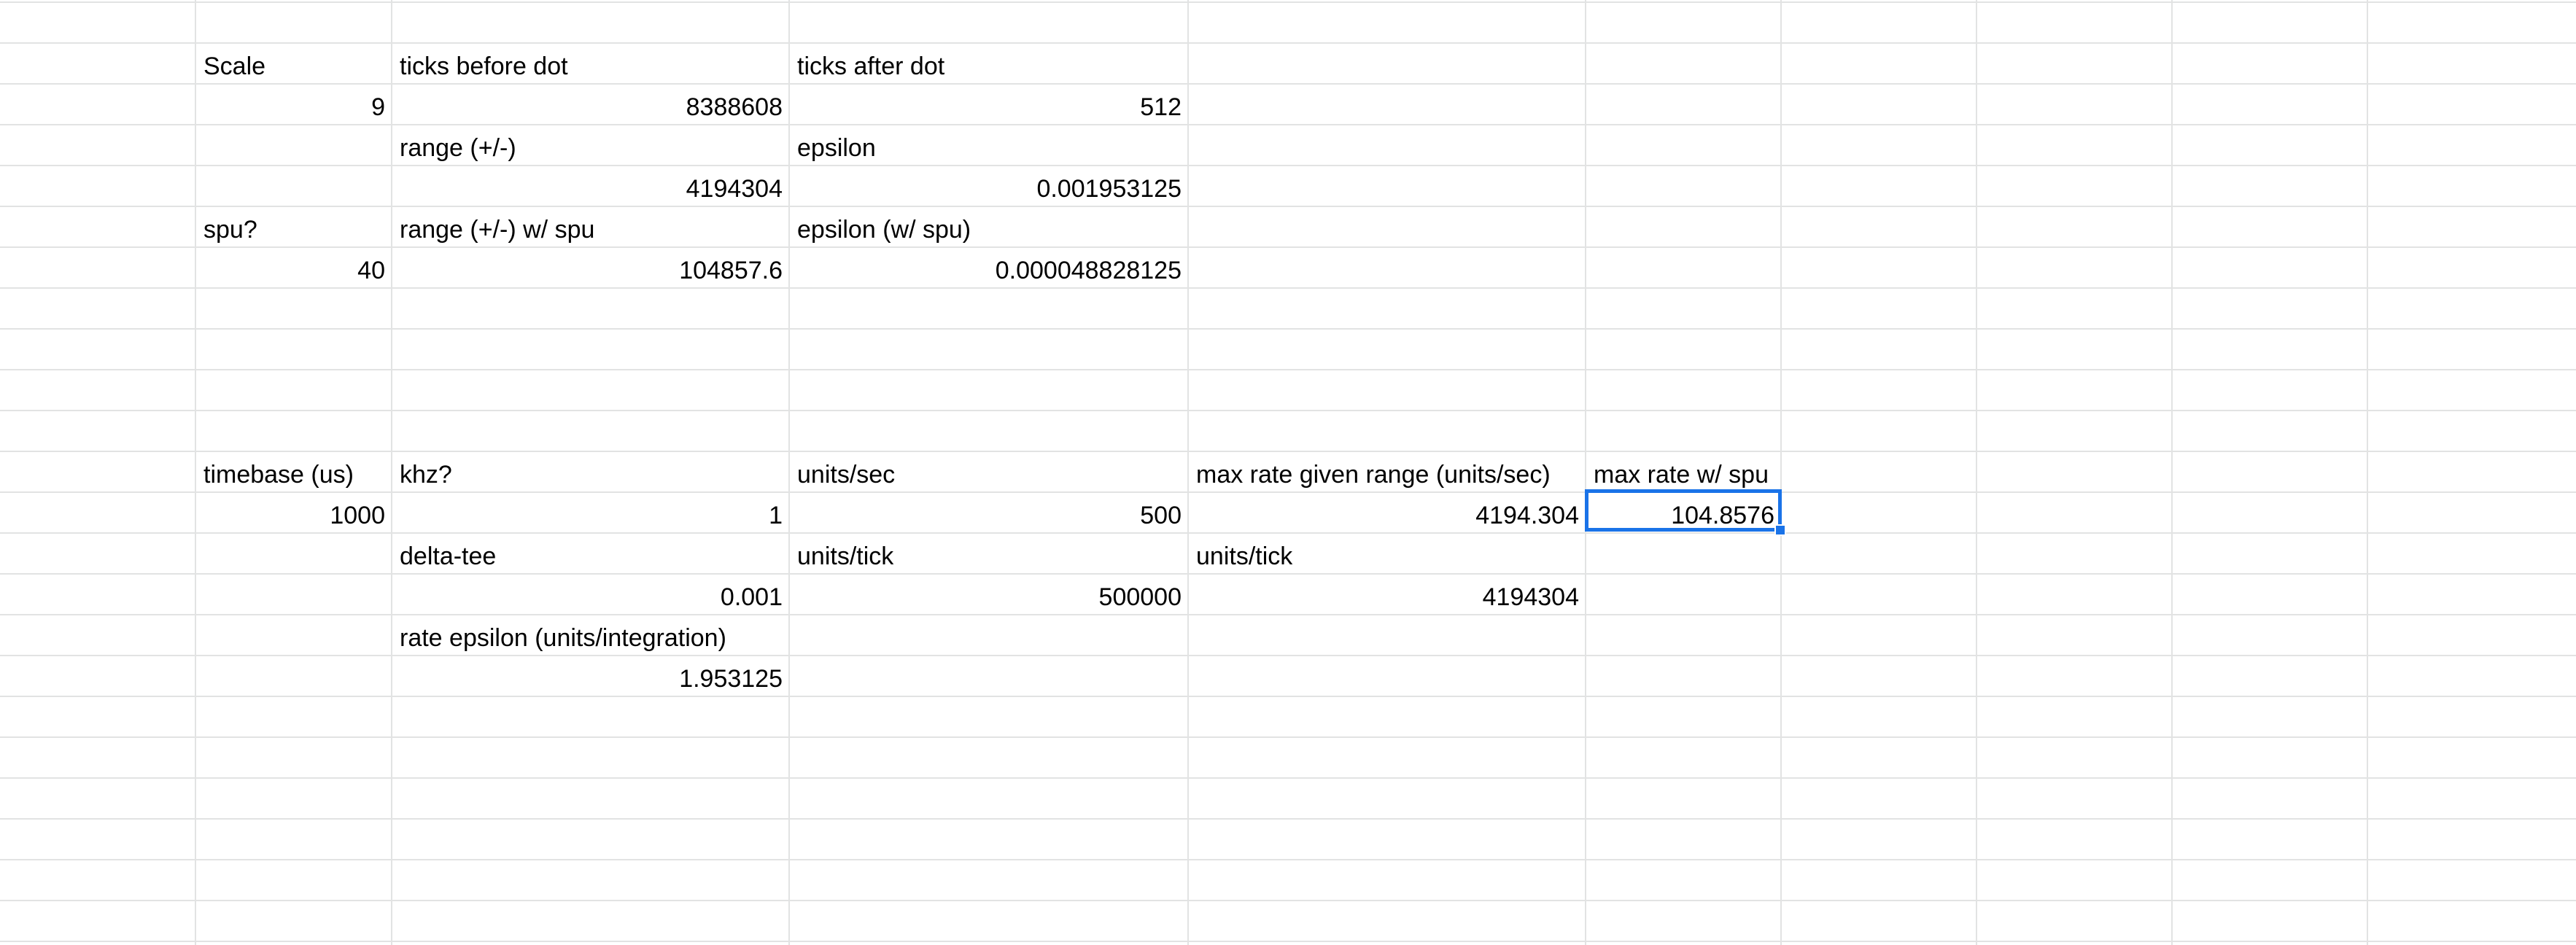 This screenshot has width=2576, height=945. I want to click on cell-c16: rate epsilon (units/integration), so click(590, 635).